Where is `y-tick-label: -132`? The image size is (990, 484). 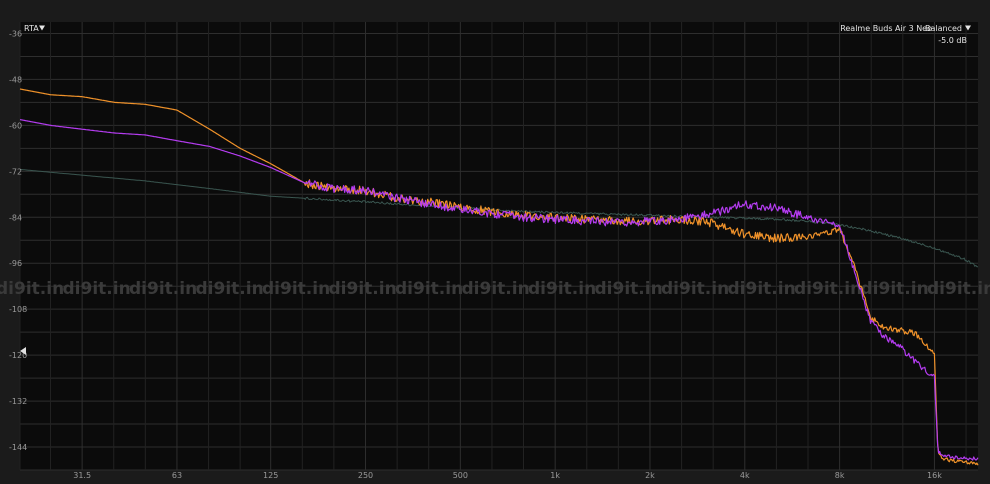 y-tick-label: -132 is located at coordinates (18, 401).